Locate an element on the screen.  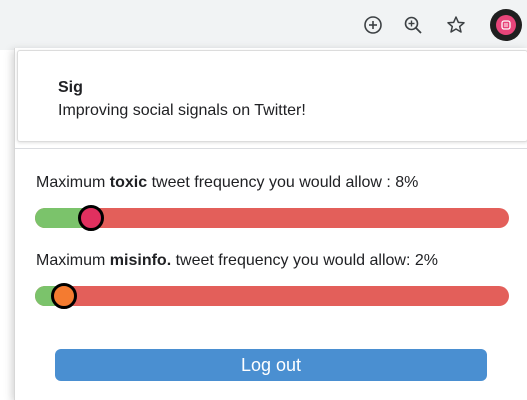
misinfo-slider-track is located at coordinates (272, 296).